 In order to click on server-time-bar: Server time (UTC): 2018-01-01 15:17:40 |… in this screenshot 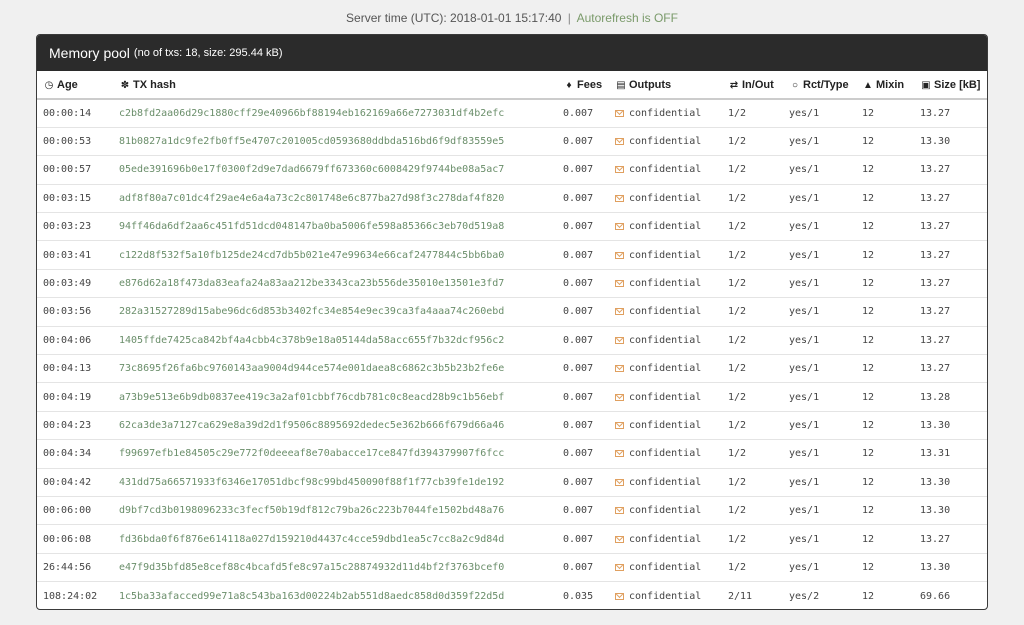, I will do `click(512, 18)`.